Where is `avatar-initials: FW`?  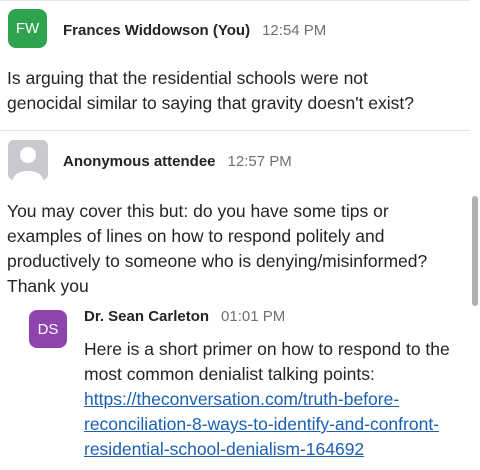
avatar-initials: FW is located at coordinates (27, 28).